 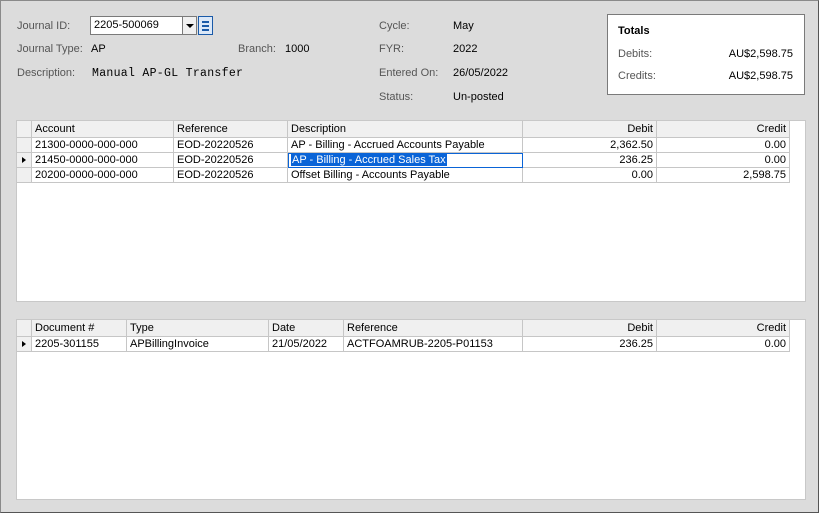 I want to click on journal-type-label: Journal Type:, so click(x=50, y=49).